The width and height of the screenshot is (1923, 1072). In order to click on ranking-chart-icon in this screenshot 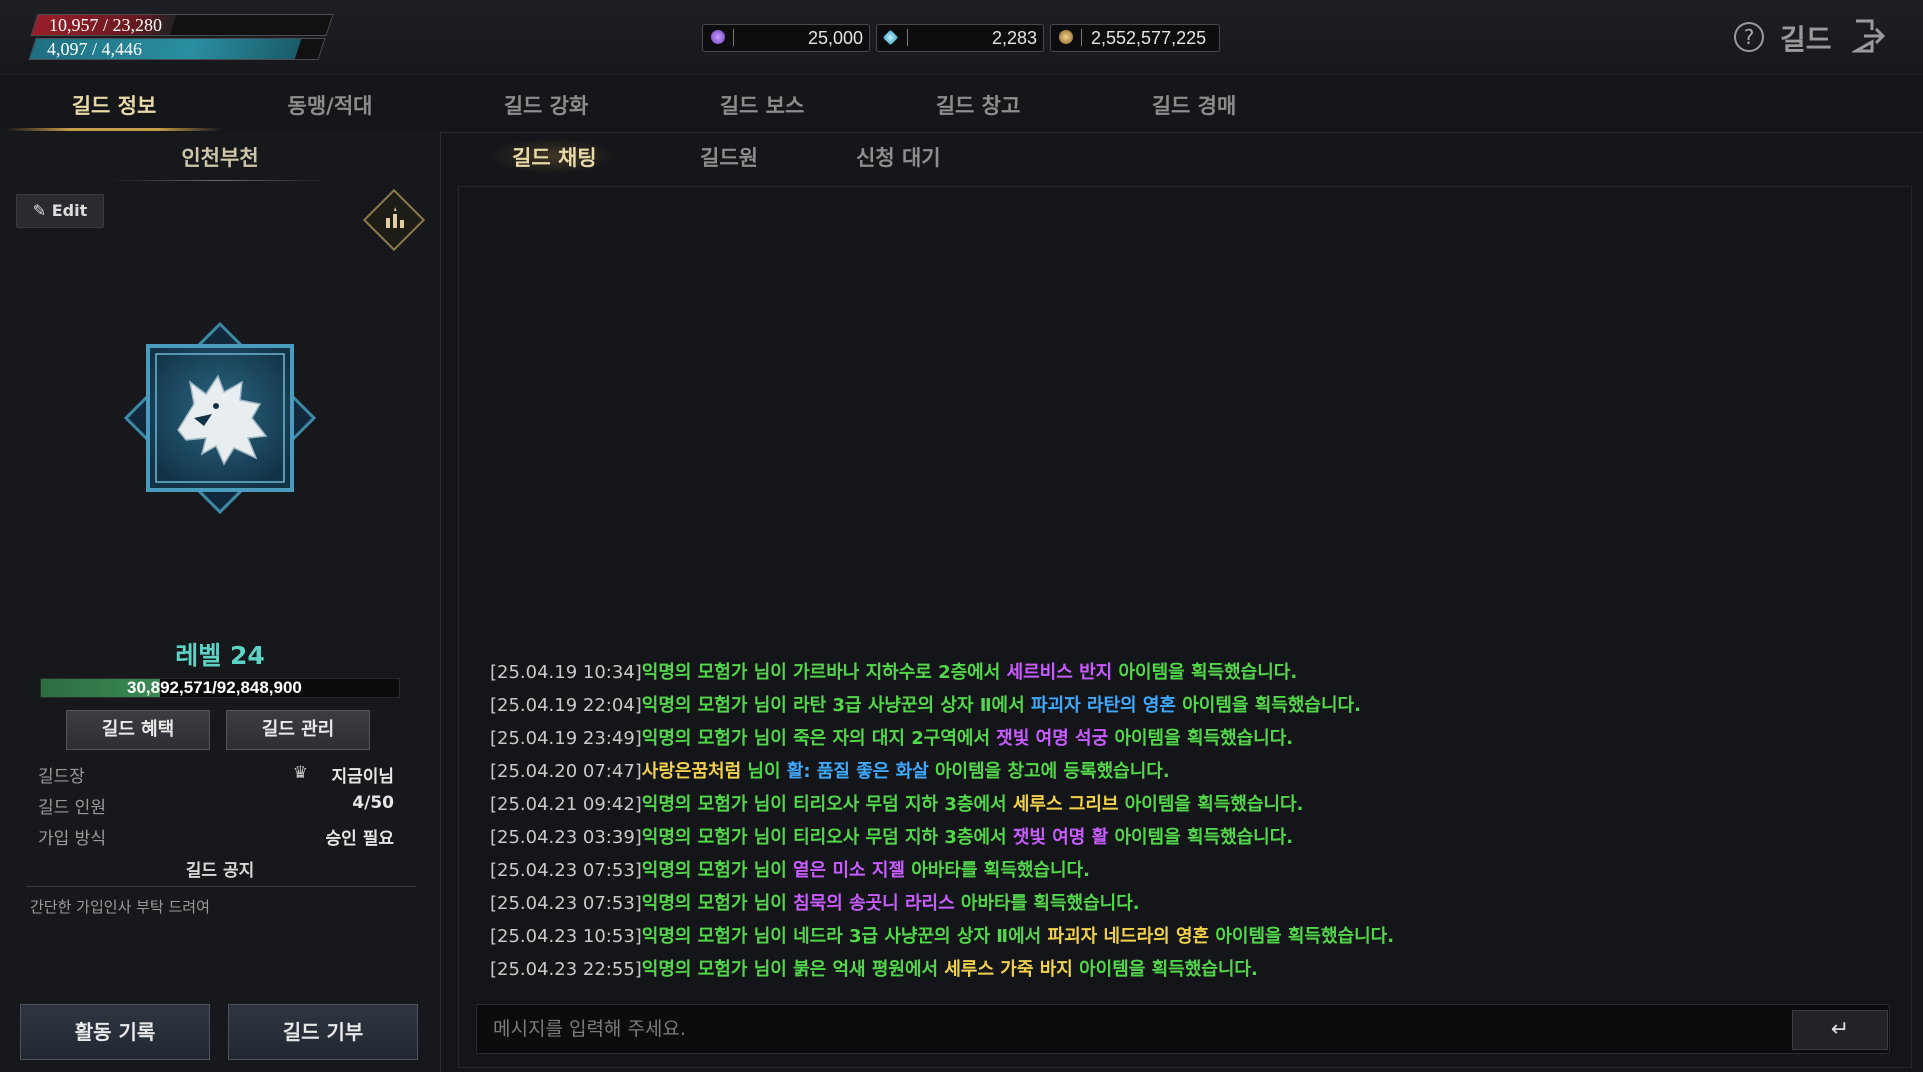, I will do `click(395, 219)`.